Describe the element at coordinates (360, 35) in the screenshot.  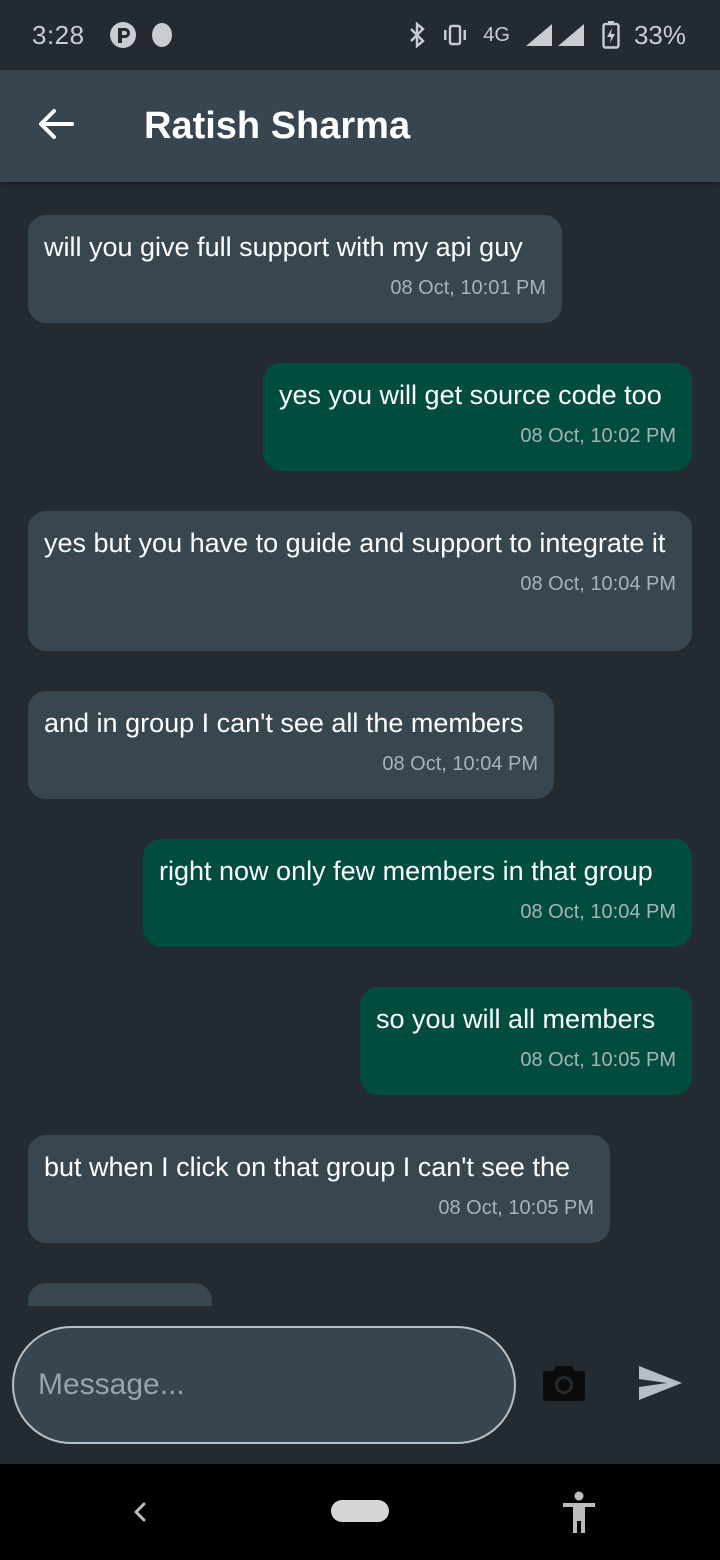
I see `status-bar: 3:28 4G 33%` at that location.